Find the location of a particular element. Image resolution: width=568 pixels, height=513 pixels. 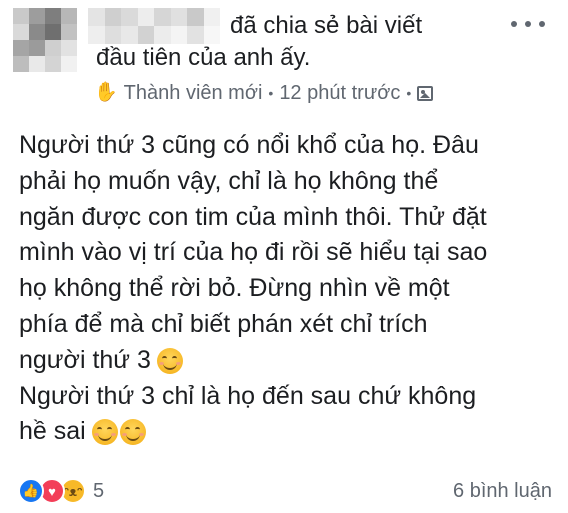

group-photo-icon is located at coordinates (425, 93).